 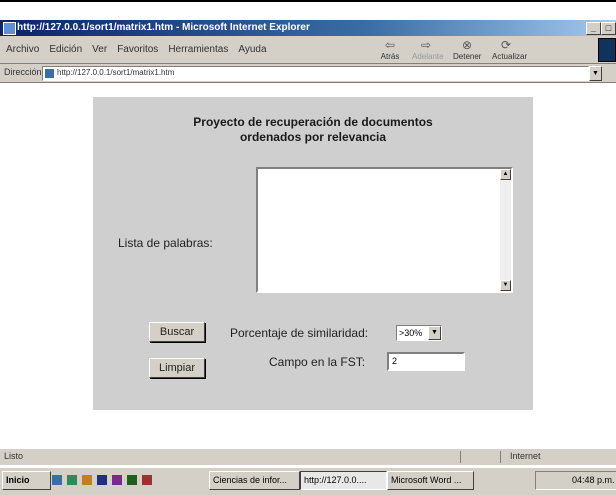 What do you see at coordinates (390, 45) in the screenshot?
I see `back-arrow-icon: ⇦` at bounding box center [390, 45].